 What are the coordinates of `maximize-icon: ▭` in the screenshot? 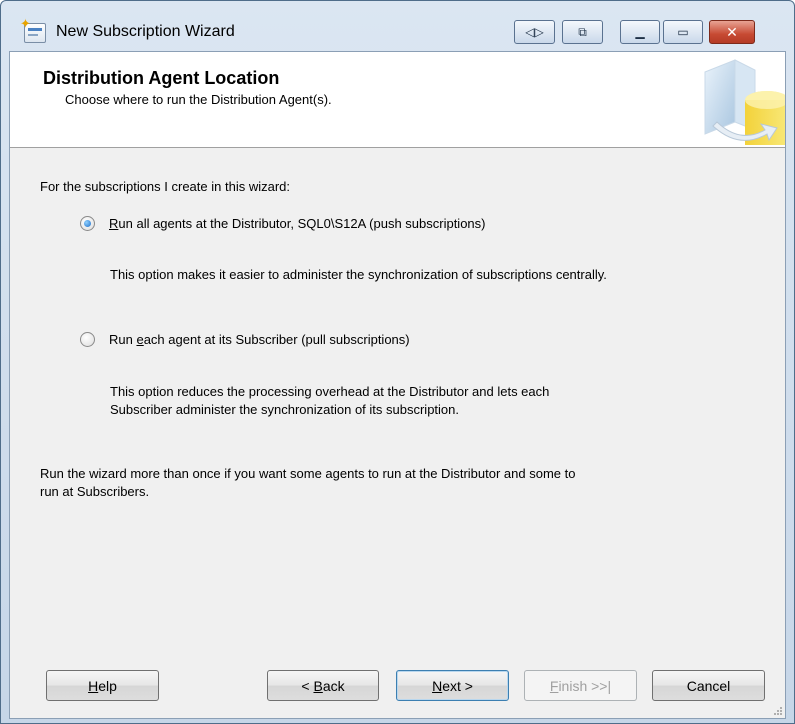 It's located at (683, 32).